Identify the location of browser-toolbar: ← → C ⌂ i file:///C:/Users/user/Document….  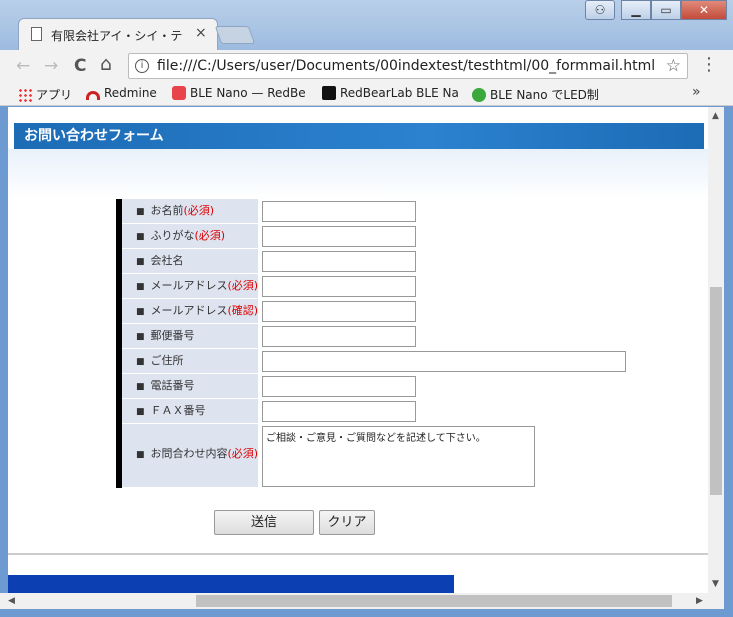
(366, 66).